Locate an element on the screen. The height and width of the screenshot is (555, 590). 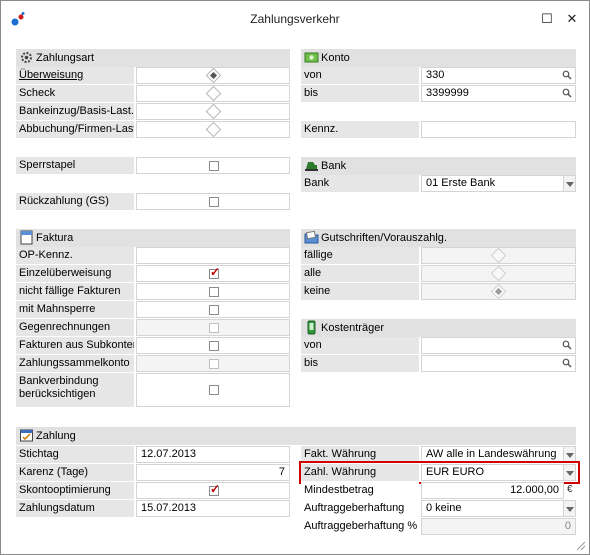
device-icon is located at coordinates (311, 327).